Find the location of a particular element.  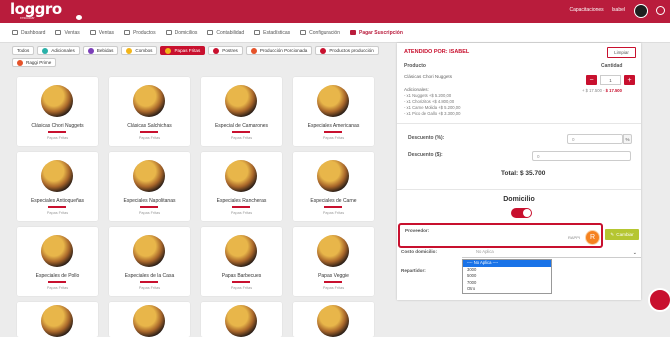

cart-floating-button is located at coordinates (659, 300).